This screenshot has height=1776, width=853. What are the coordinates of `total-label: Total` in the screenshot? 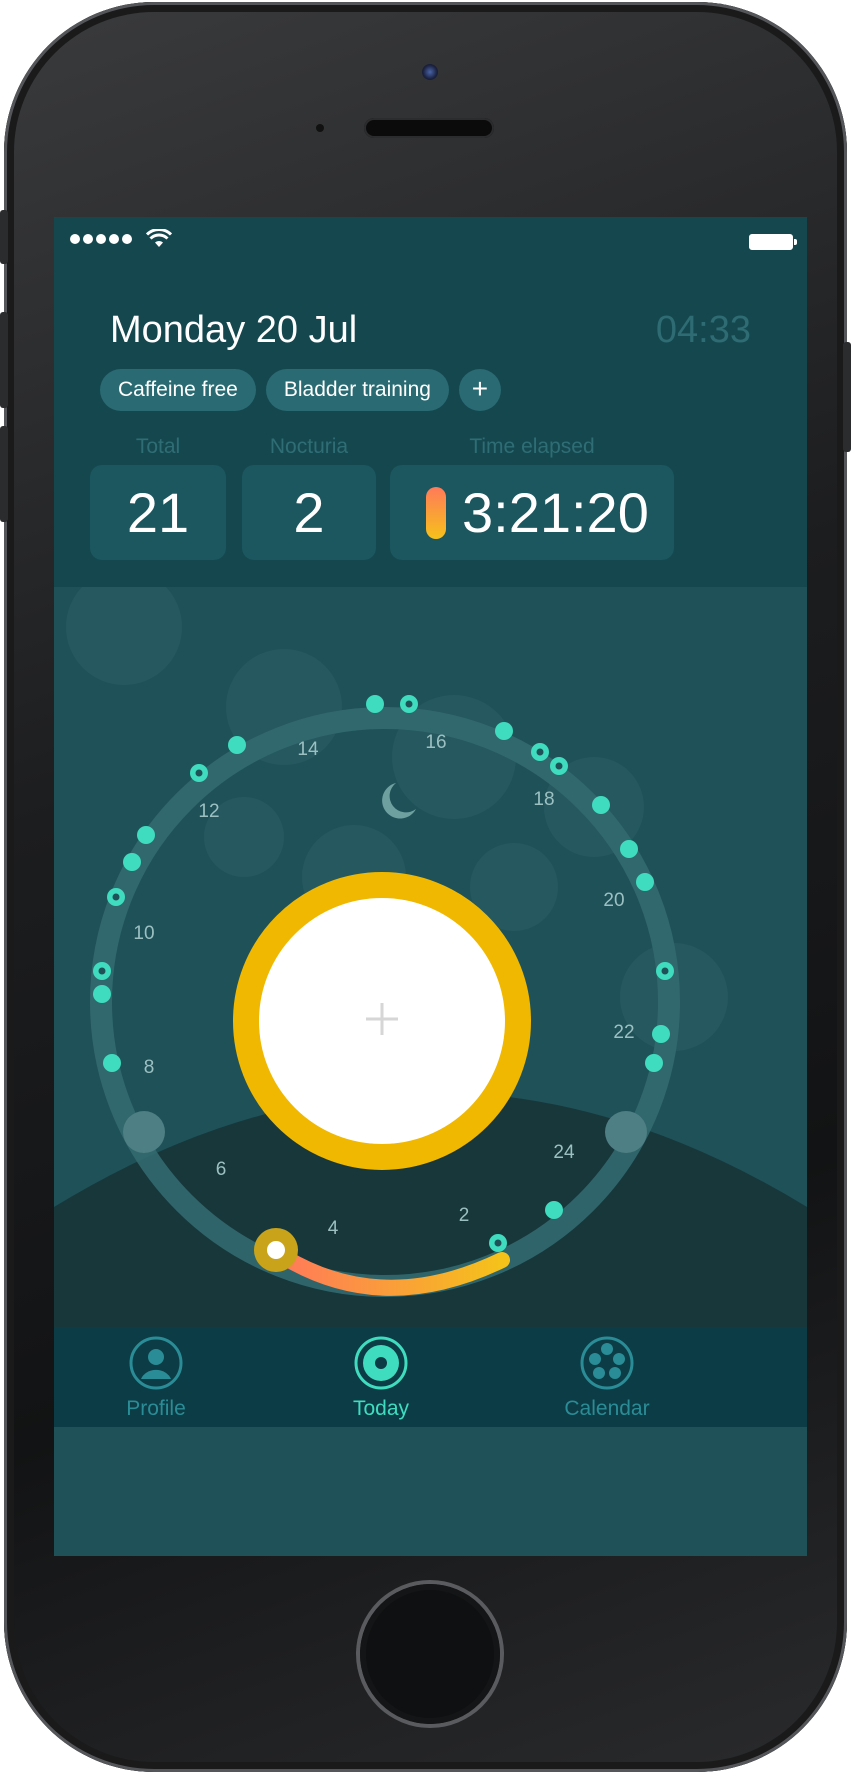 It's located at (158, 446).